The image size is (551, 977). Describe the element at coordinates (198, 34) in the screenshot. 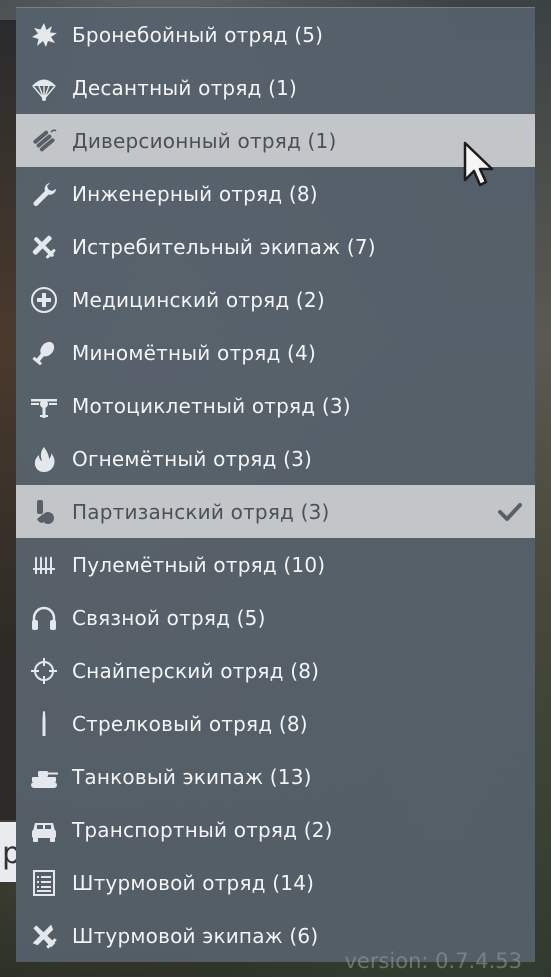

I see `menu-item-label: Бронебойный отряд (5)` at that location.